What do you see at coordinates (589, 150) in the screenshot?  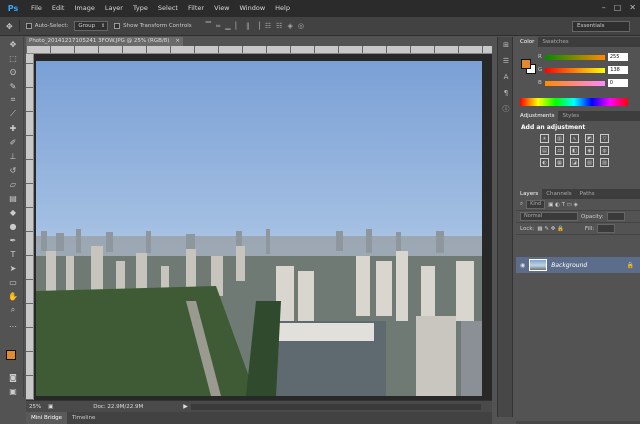 I see `photo-filter-icon: ◉` at bounding box center [589, 150].